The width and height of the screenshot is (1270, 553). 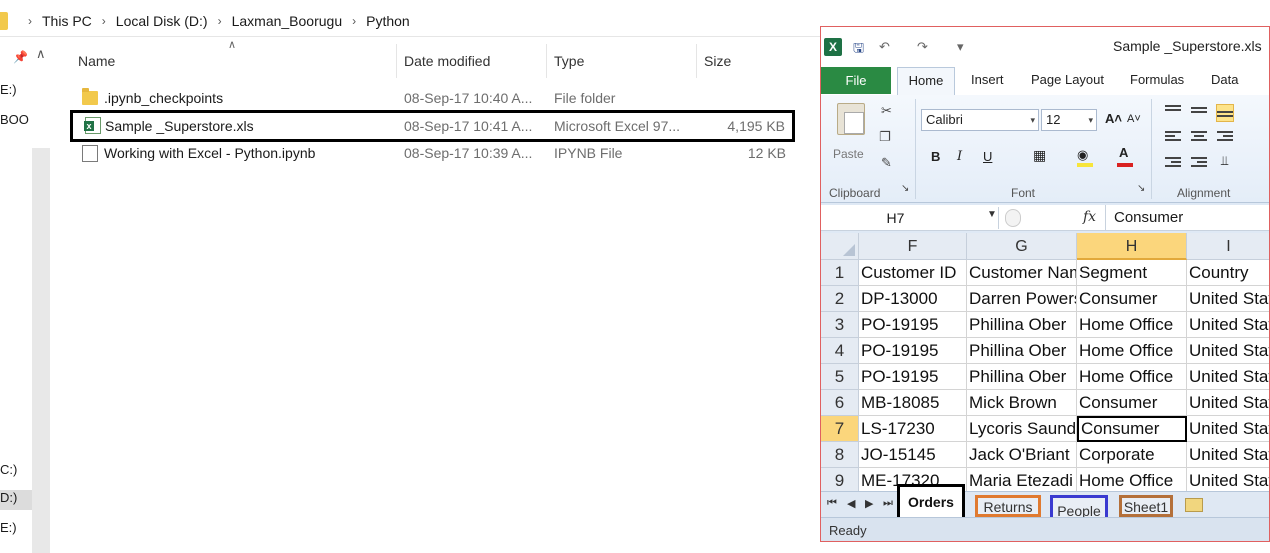 What do you see at coordinates (987, 156) in the screenshot?
I see `underline-button: U` at bounding box center [987, 156].